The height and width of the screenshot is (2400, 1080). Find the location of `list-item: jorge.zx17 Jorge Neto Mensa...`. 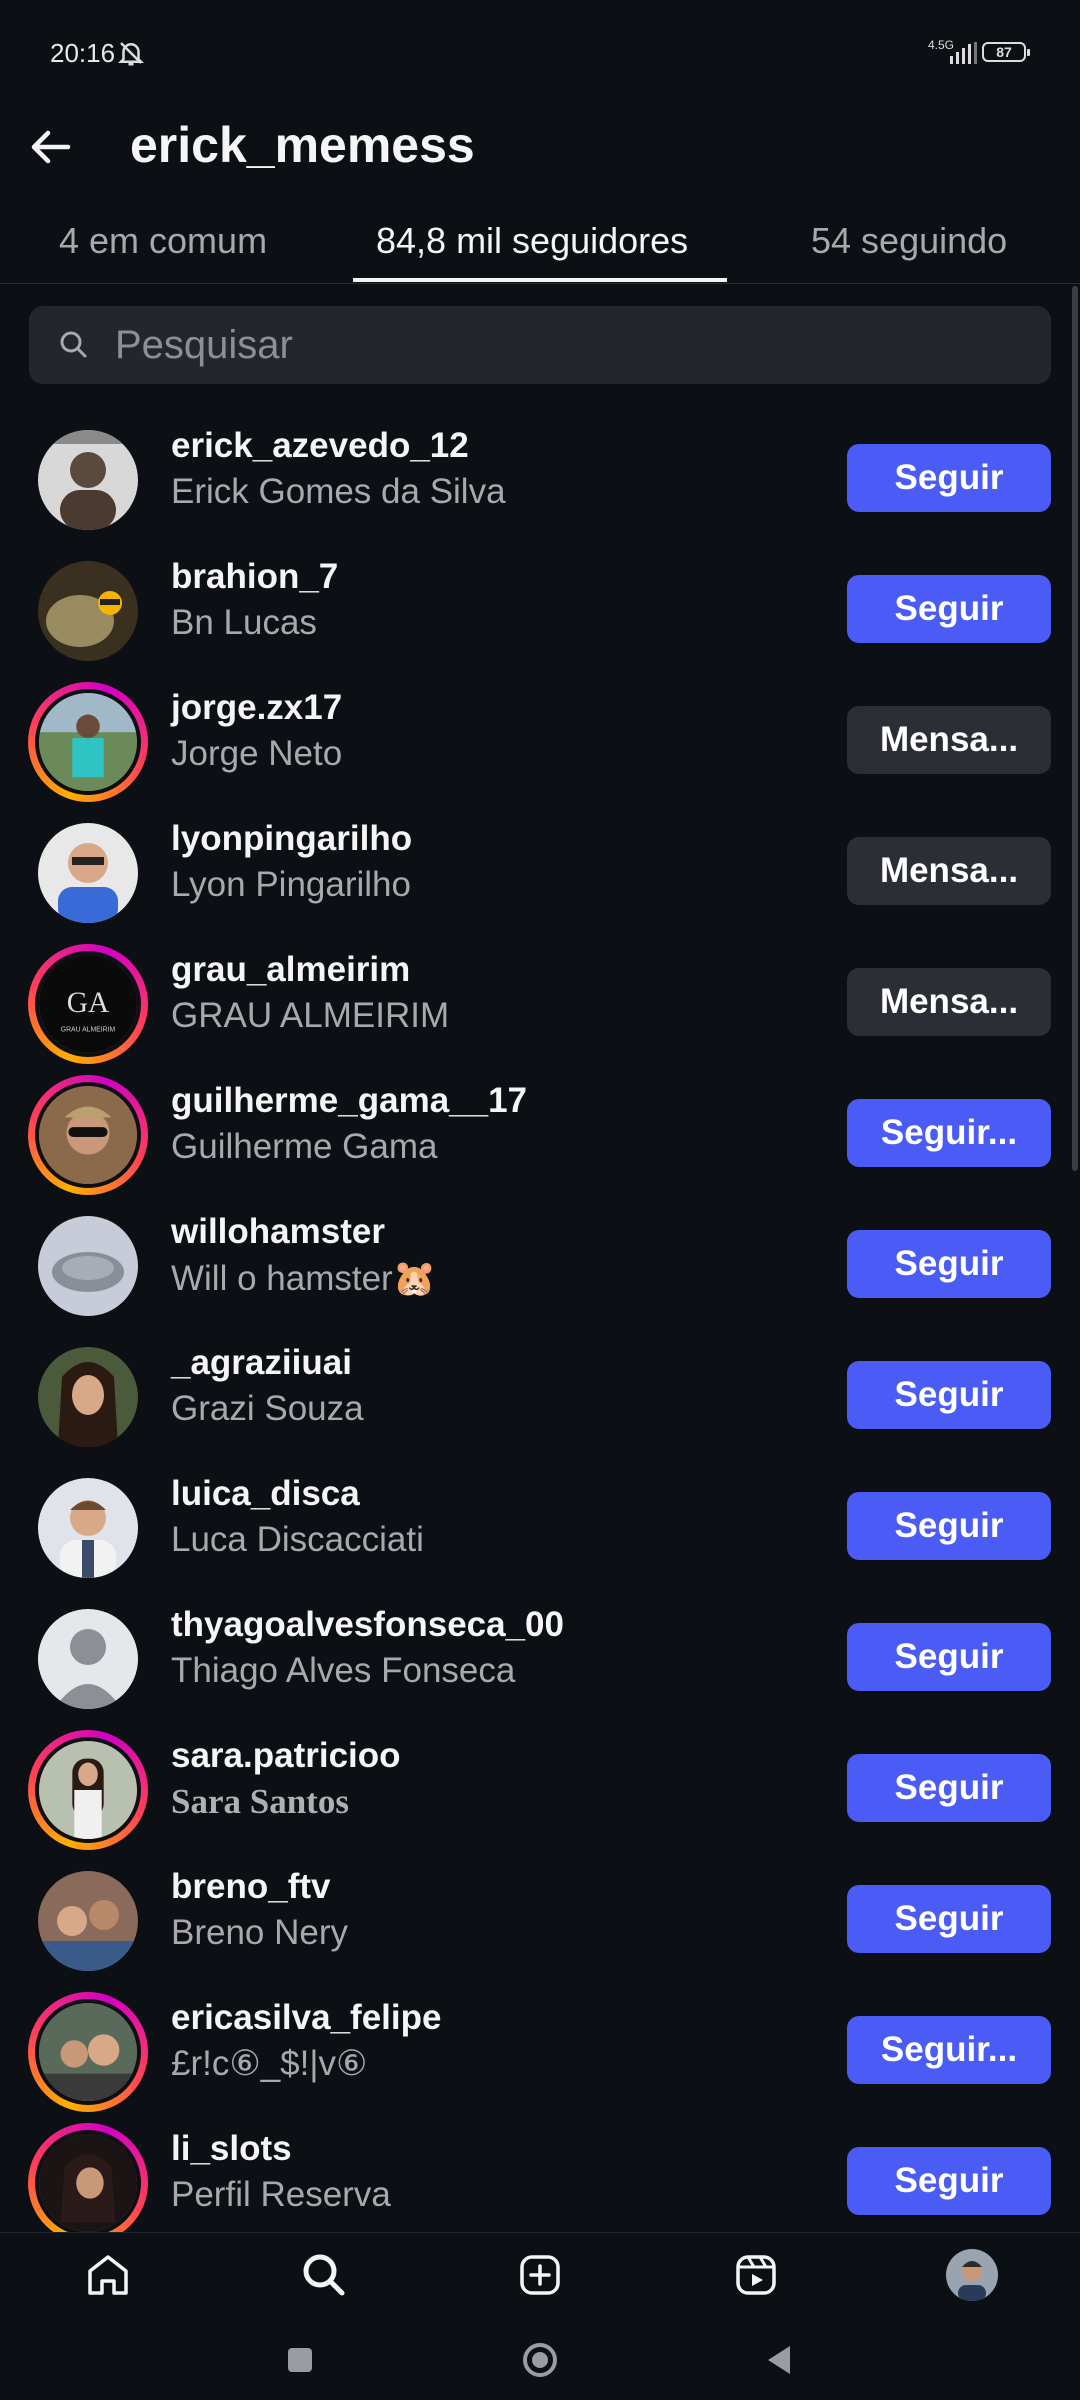

list-item: jorge.zx17 Jorge Neto Mensa... is located at coordinates (540, 736).